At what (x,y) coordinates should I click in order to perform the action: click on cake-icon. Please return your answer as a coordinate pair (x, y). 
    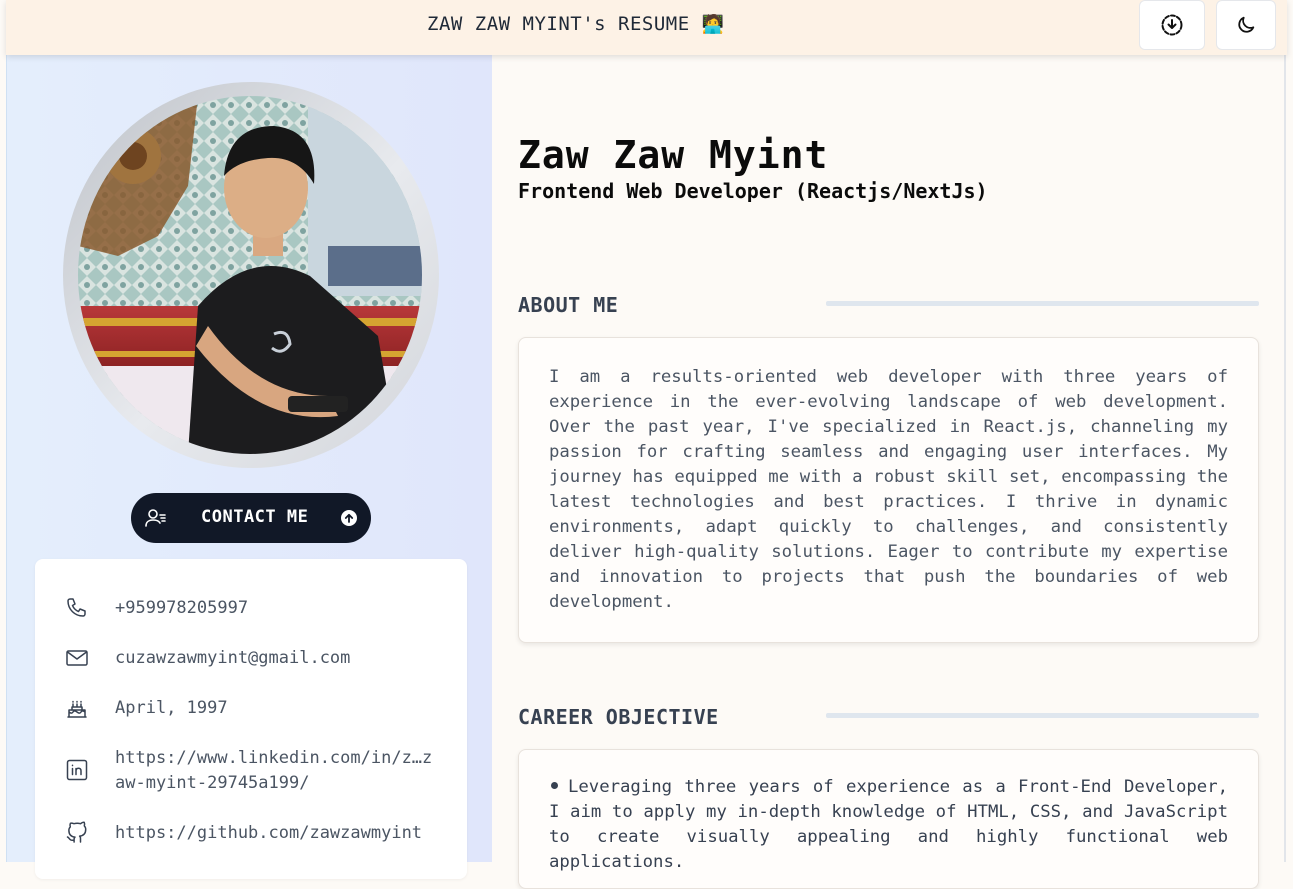
    Looking at the image, I should click on (77, 709).